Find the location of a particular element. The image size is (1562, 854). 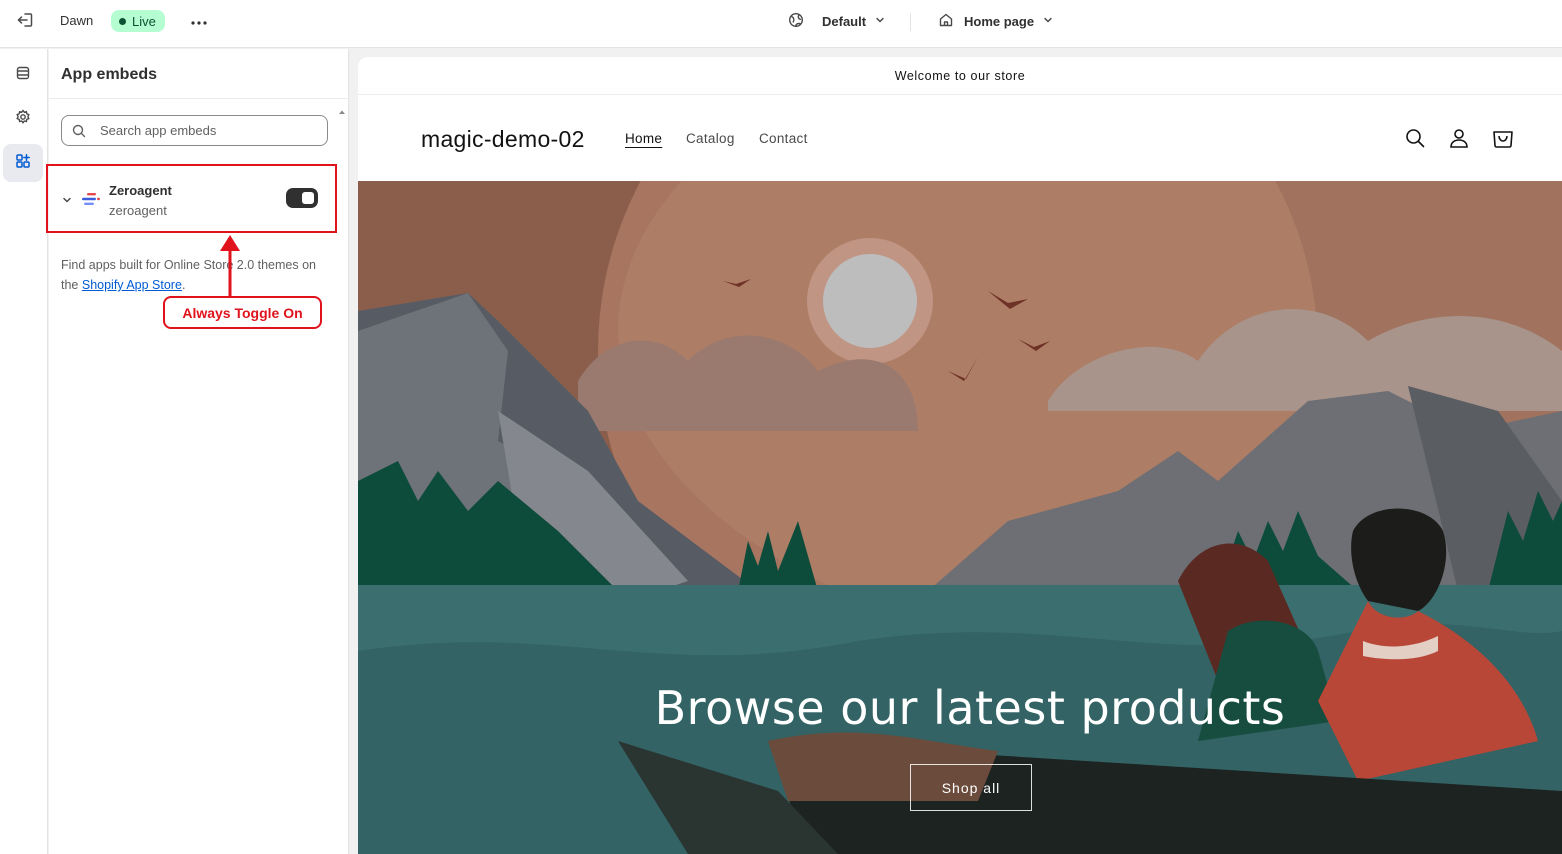

rail-app-embeds-button is located at coordinates (23, 163).